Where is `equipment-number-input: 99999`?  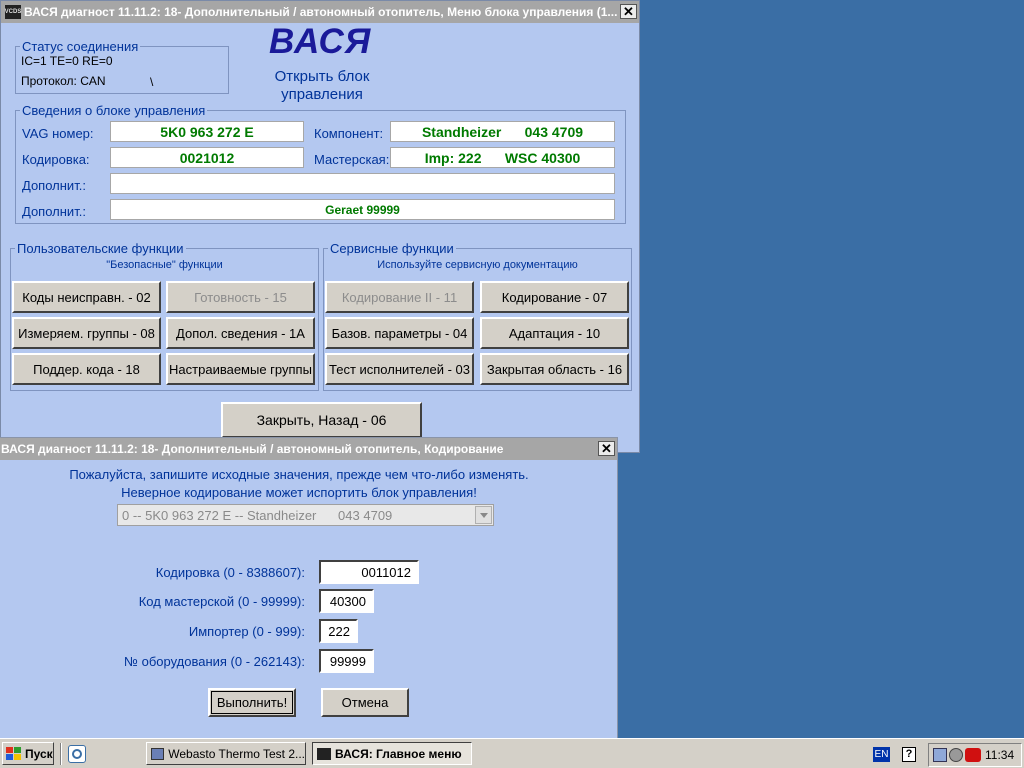 equipment-number-input: 99999 is located at coordinates (346, 661).